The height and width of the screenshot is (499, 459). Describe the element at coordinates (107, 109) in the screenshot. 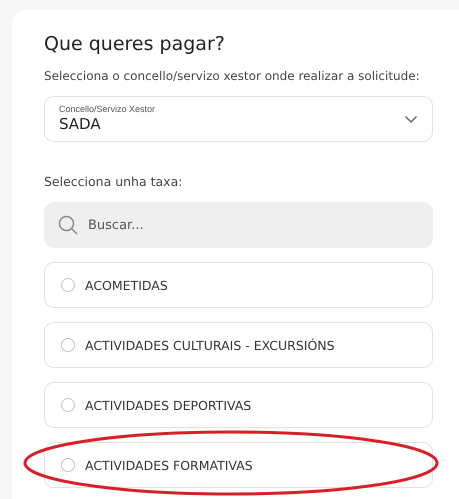

I see `select-label: Concello/Servizo Xestor` at that location.